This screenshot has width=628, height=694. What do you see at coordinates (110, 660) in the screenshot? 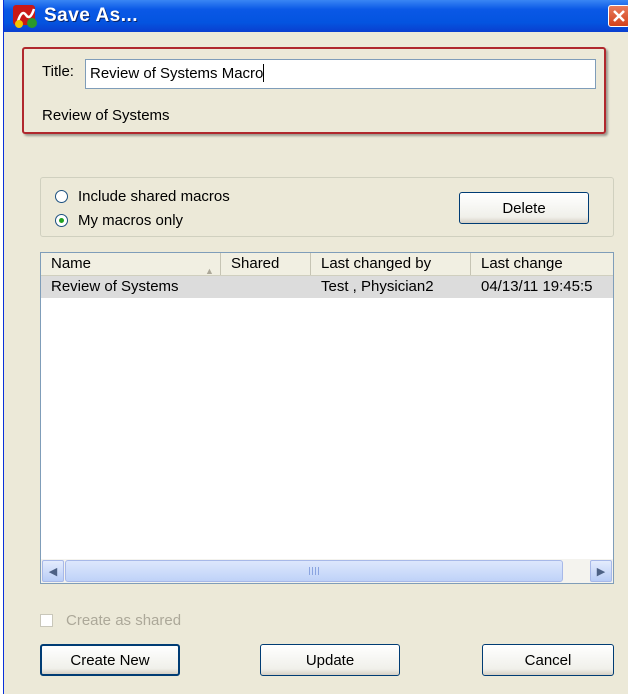
I see `create-new-button: Create New` at bounding box center [110, 660].